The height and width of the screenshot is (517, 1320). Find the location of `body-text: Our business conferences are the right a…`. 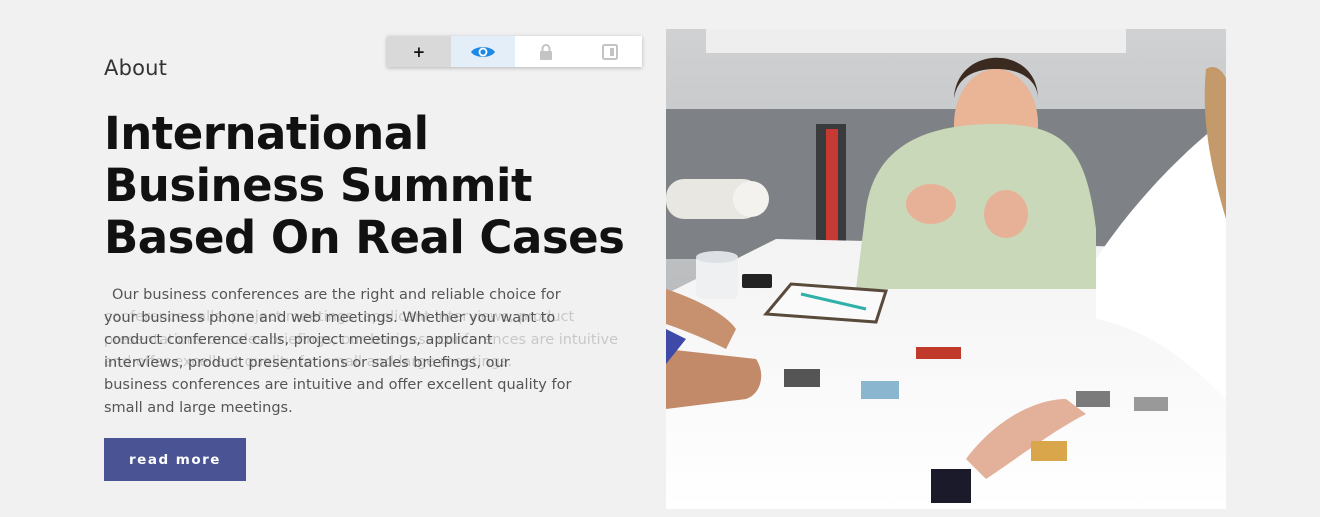

body-text: Our business conferences are the right a… is located at coordinates (338, 351).